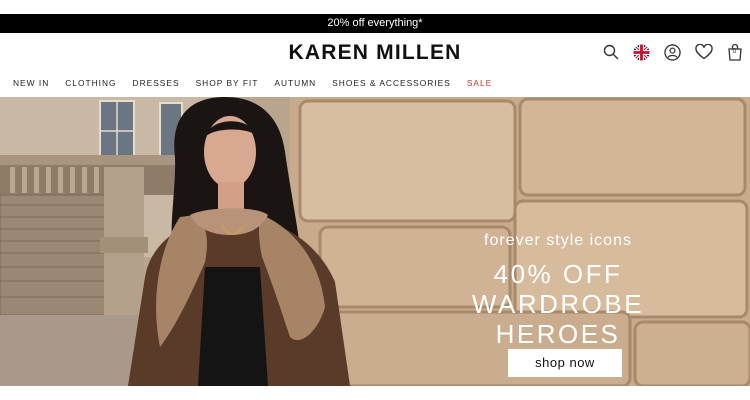 This screenshot has width=750, height=400. I want to click on search-icon, so click(610, 52).